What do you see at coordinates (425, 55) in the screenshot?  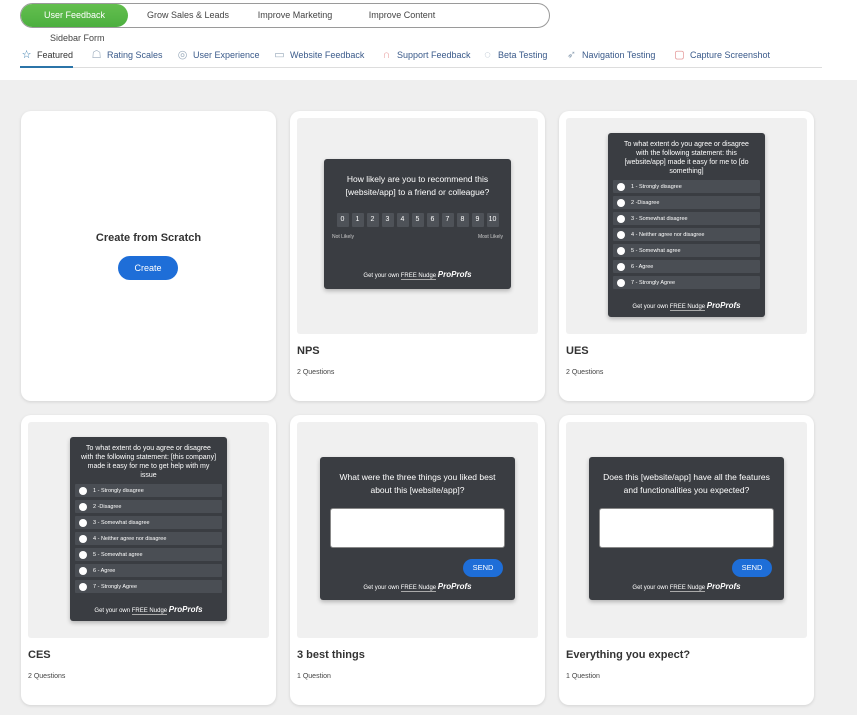 I see `tab-support-feedback: ∩ Support Feedback` at bounding box center [425, 55].